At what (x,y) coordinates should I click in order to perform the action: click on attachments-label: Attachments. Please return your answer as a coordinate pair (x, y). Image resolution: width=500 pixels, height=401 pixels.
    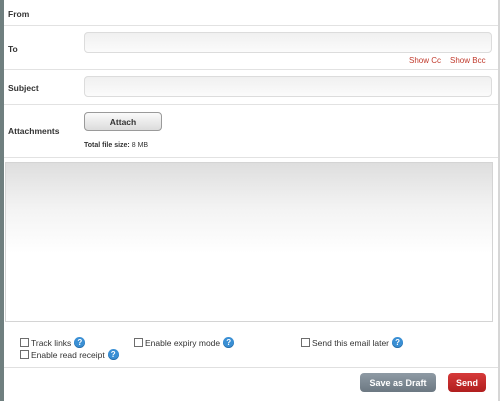
    Looking at the image, I should click on (34, 131).